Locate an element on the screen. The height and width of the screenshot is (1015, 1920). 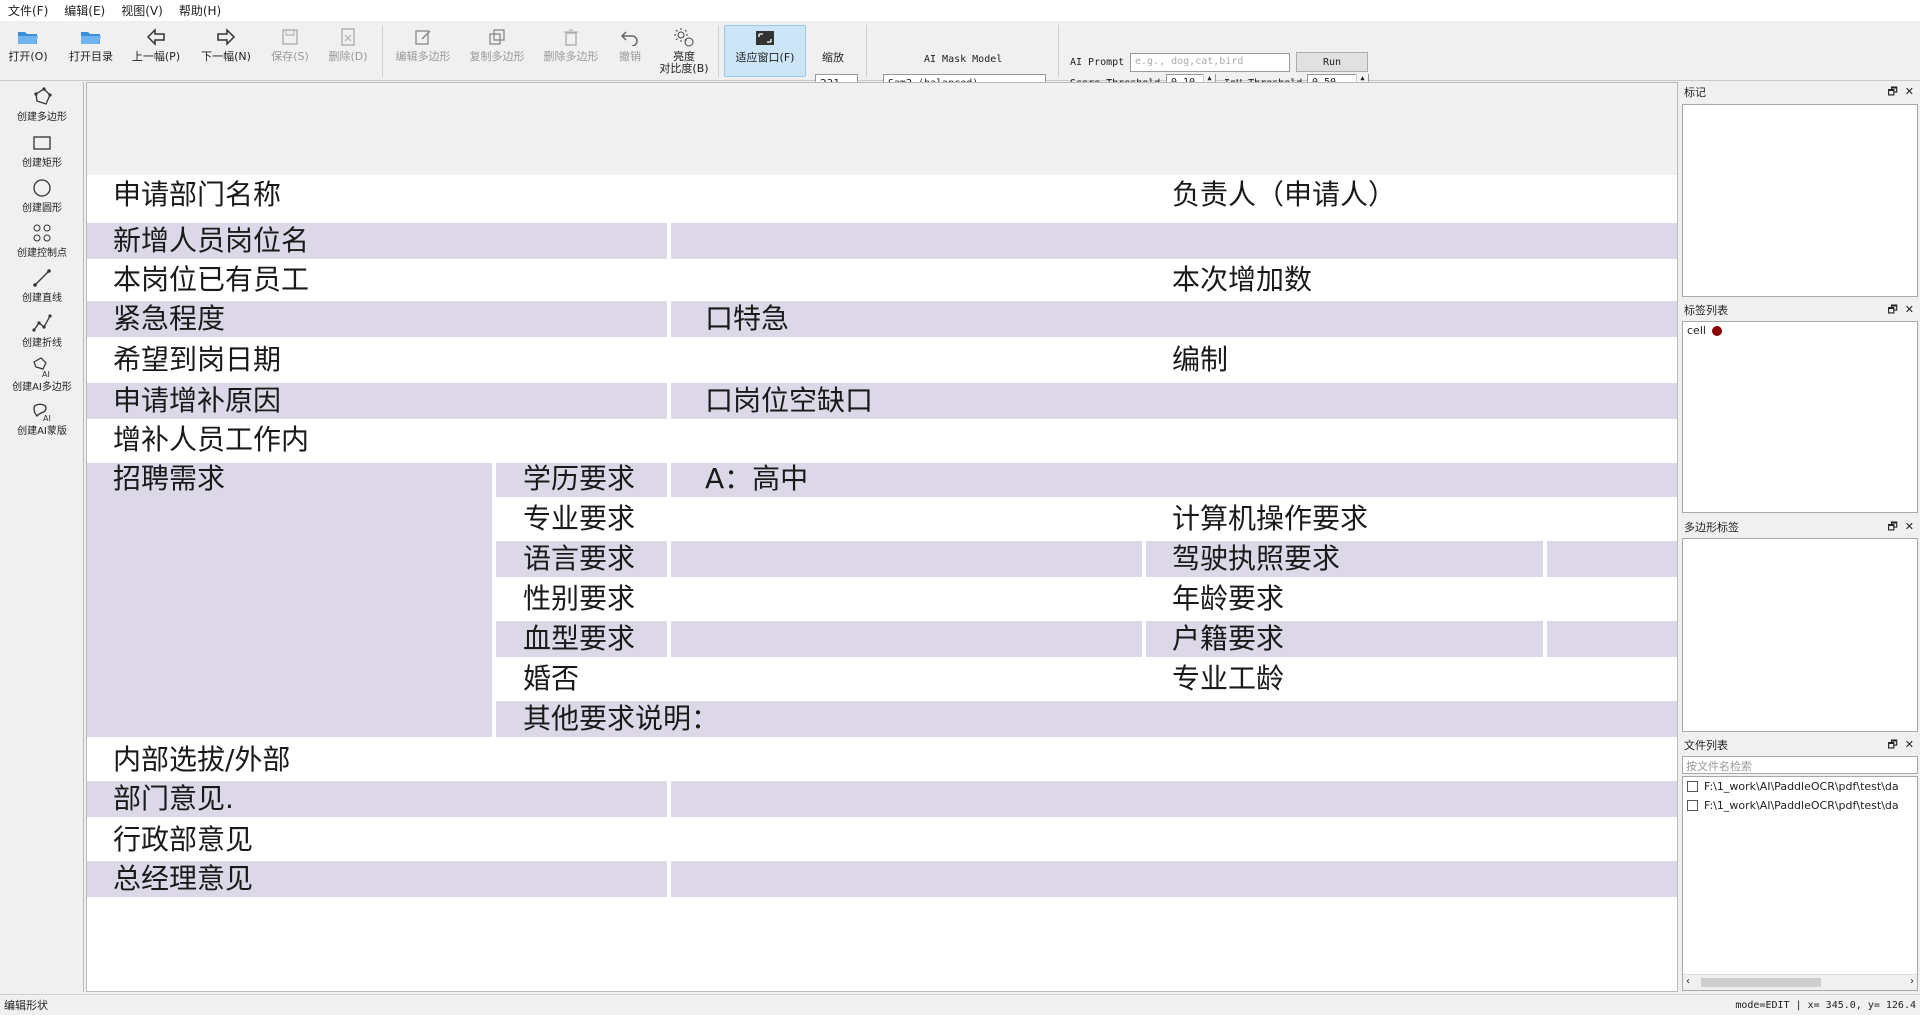
create-rectangle-button: 创建矩形 is located at coordinates (42, 150).